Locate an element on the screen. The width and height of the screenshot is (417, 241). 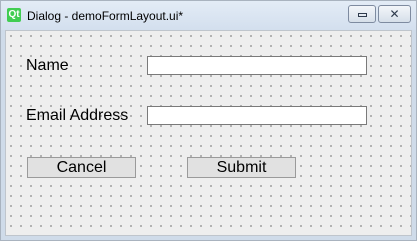
name-input is located at coordinates (257, 65).